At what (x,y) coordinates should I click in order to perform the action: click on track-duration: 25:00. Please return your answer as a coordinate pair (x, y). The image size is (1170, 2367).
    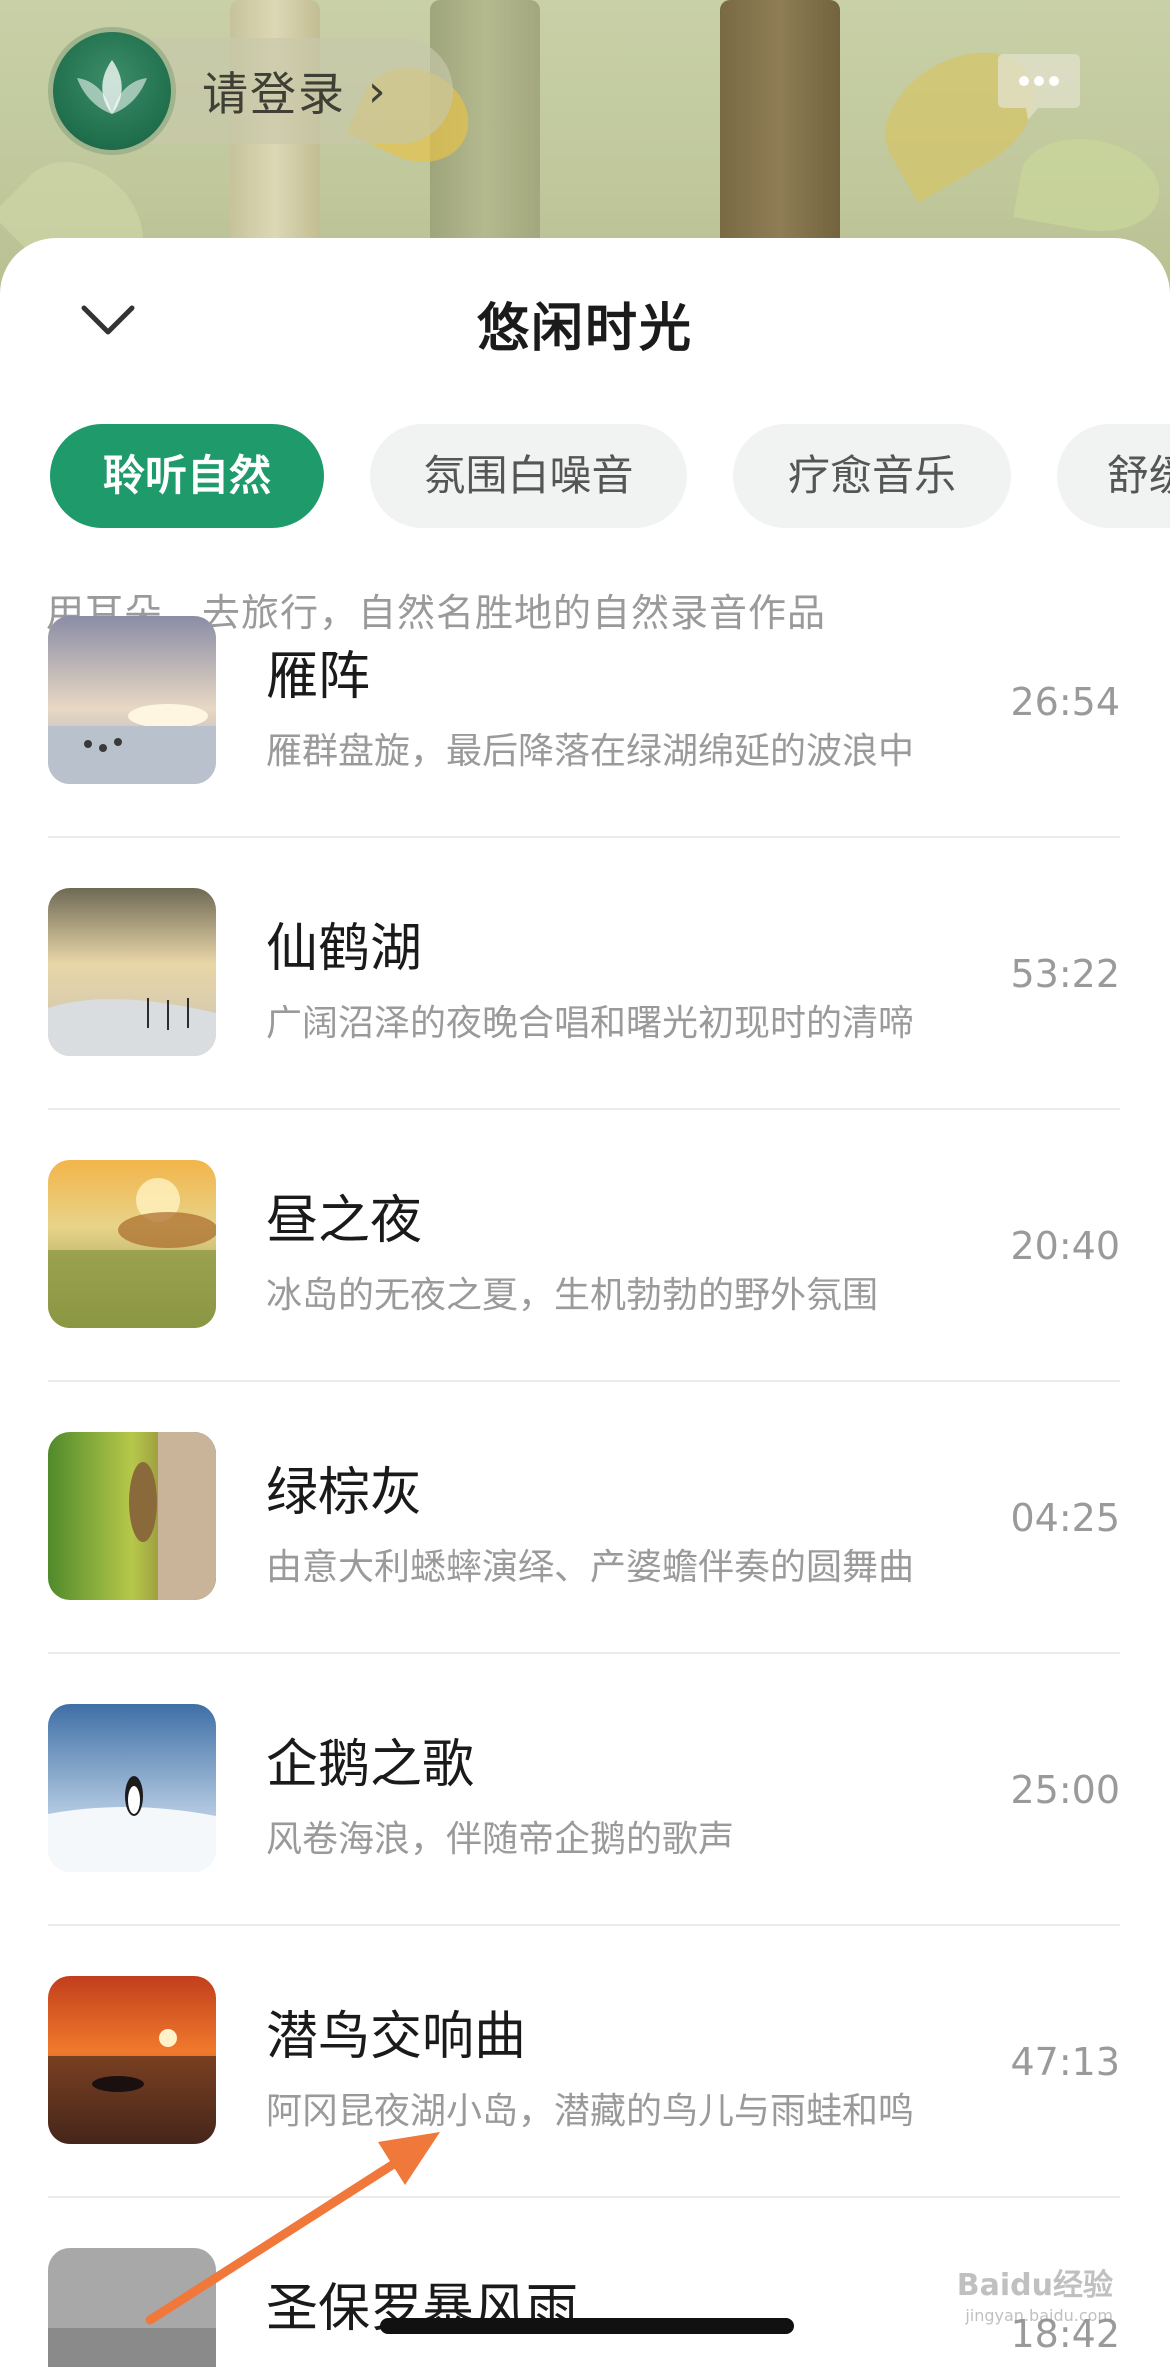
    Looking at the image, I should click on (1065, 1790).